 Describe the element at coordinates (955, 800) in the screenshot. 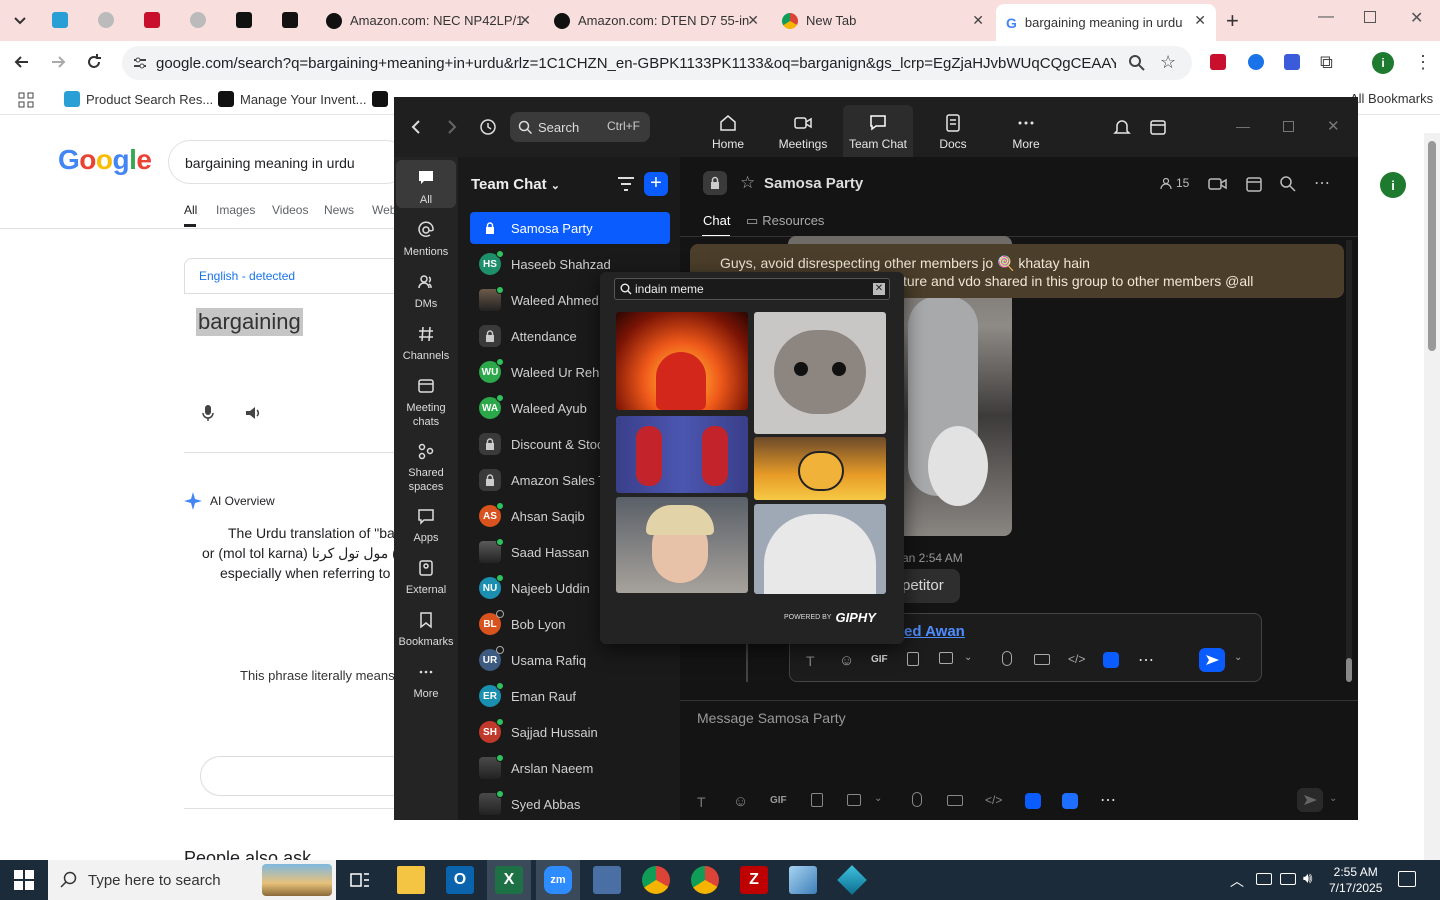

I see `video-message-icon` at that location.